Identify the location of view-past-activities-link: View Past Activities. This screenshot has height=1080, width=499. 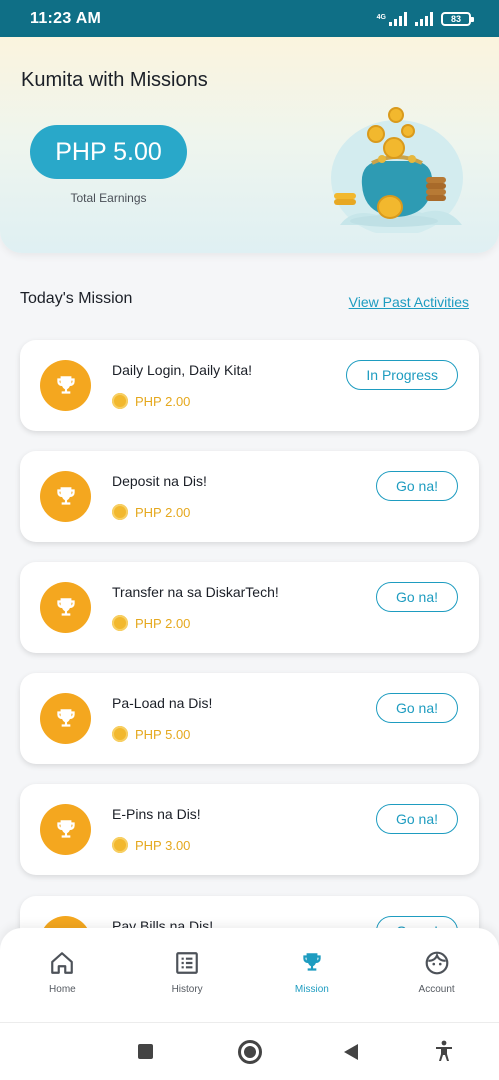
(409, 302).